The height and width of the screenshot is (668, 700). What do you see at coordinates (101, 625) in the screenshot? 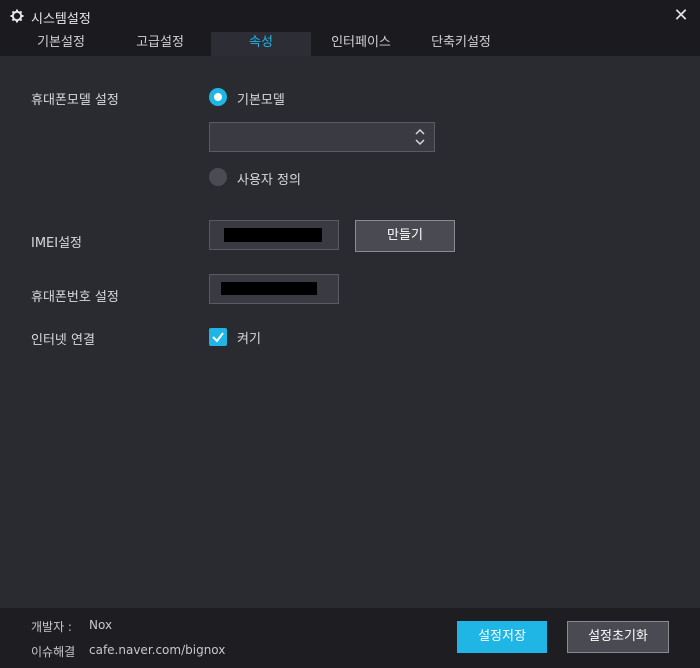
I see `developer-value: Nox` at bounding box center [101, 625].